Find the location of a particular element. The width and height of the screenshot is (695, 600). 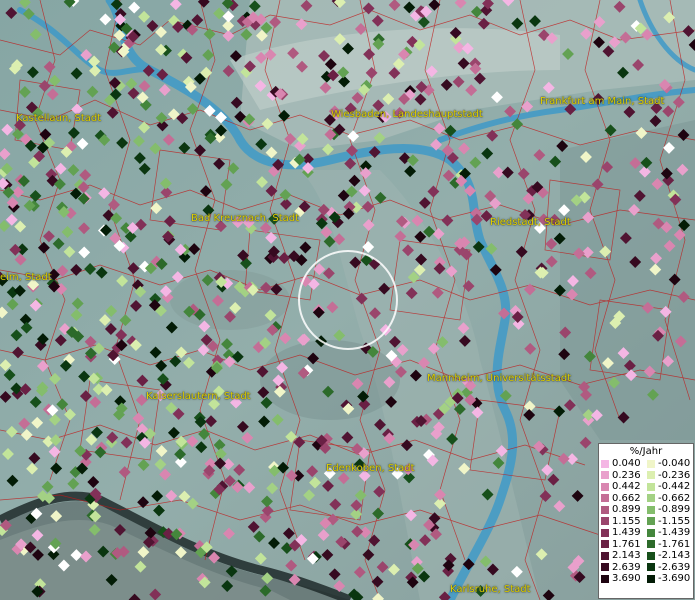

legend-value-positive: 1.761 is located at coordinates (626, 544).